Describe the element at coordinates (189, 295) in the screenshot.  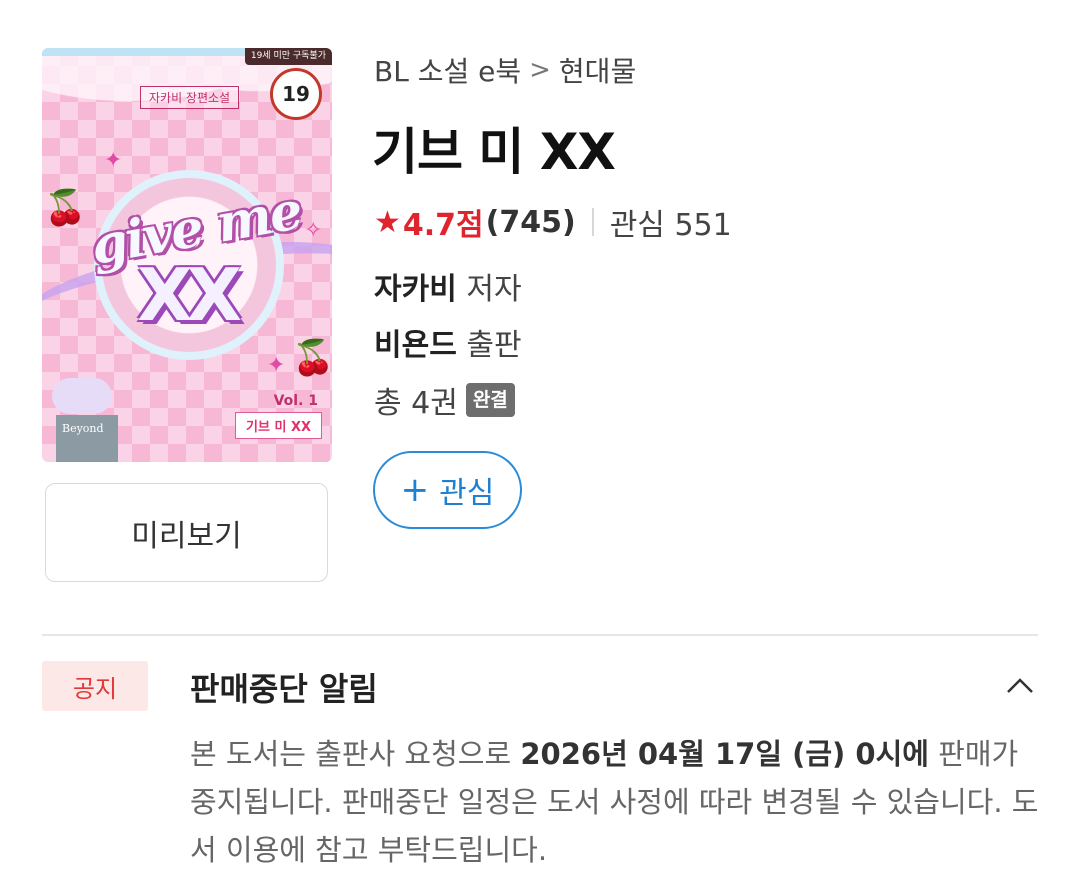
I see `cover-title-line2: XX` at that location.